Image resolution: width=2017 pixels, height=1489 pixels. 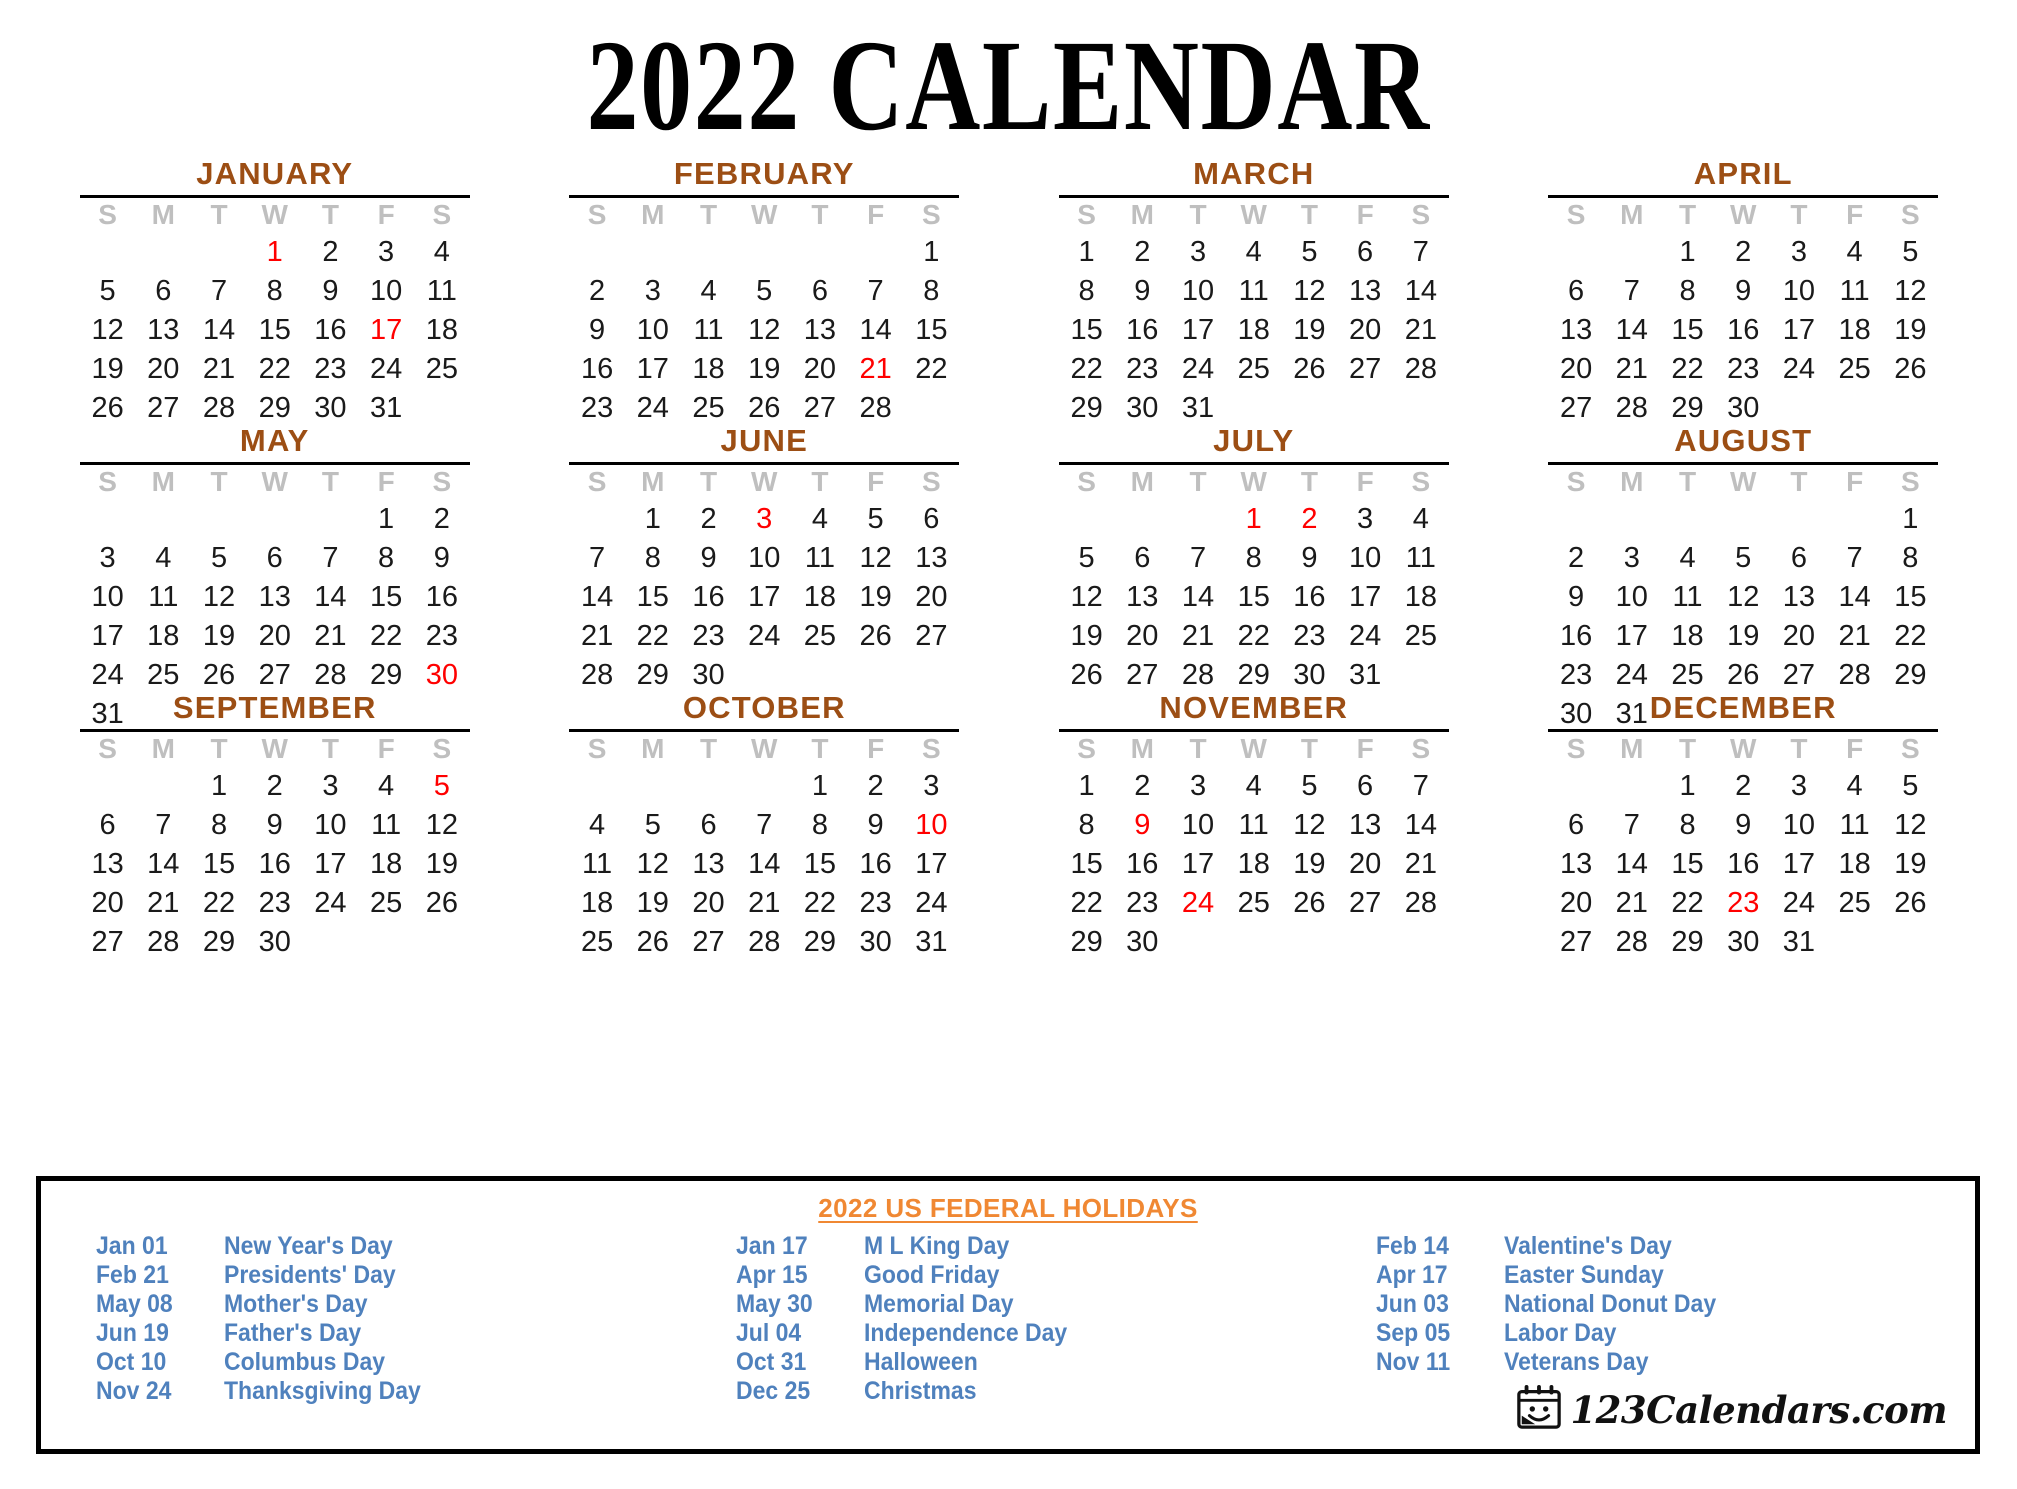 I want to click on day-cell: 30, so click(x=1743, y=942).